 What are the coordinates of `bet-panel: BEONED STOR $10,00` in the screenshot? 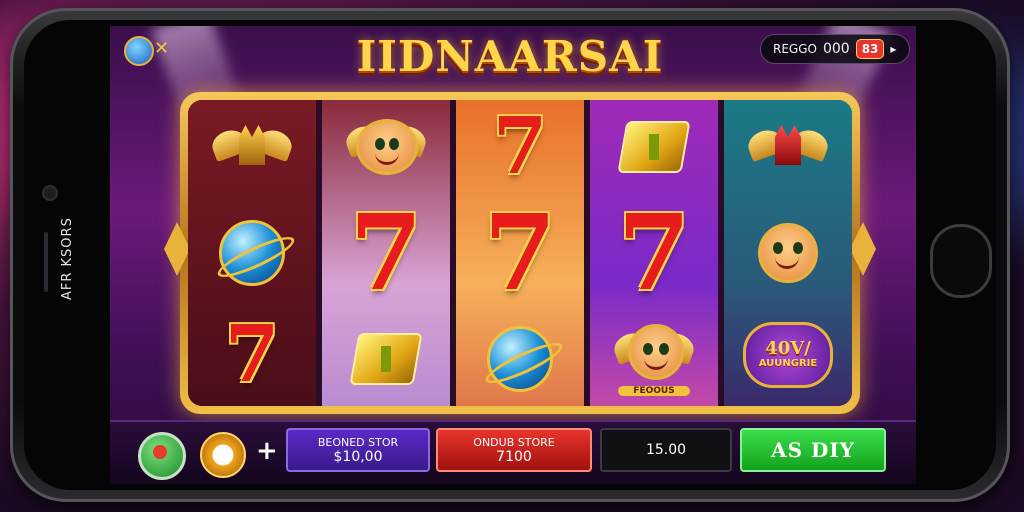 It's located at (358, 450).